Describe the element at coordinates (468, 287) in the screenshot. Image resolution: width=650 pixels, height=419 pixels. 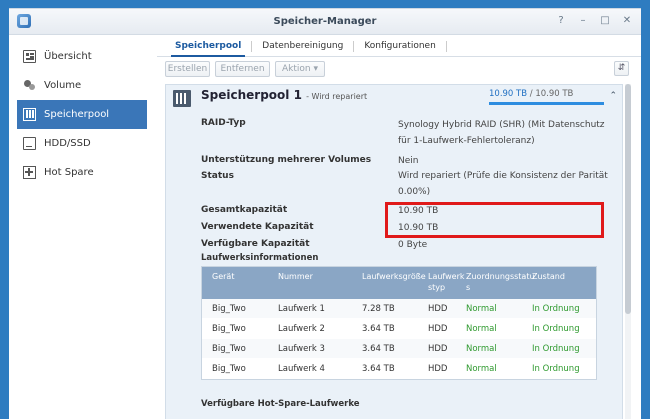
I see `column-header-assignment-line2: s` at that location.